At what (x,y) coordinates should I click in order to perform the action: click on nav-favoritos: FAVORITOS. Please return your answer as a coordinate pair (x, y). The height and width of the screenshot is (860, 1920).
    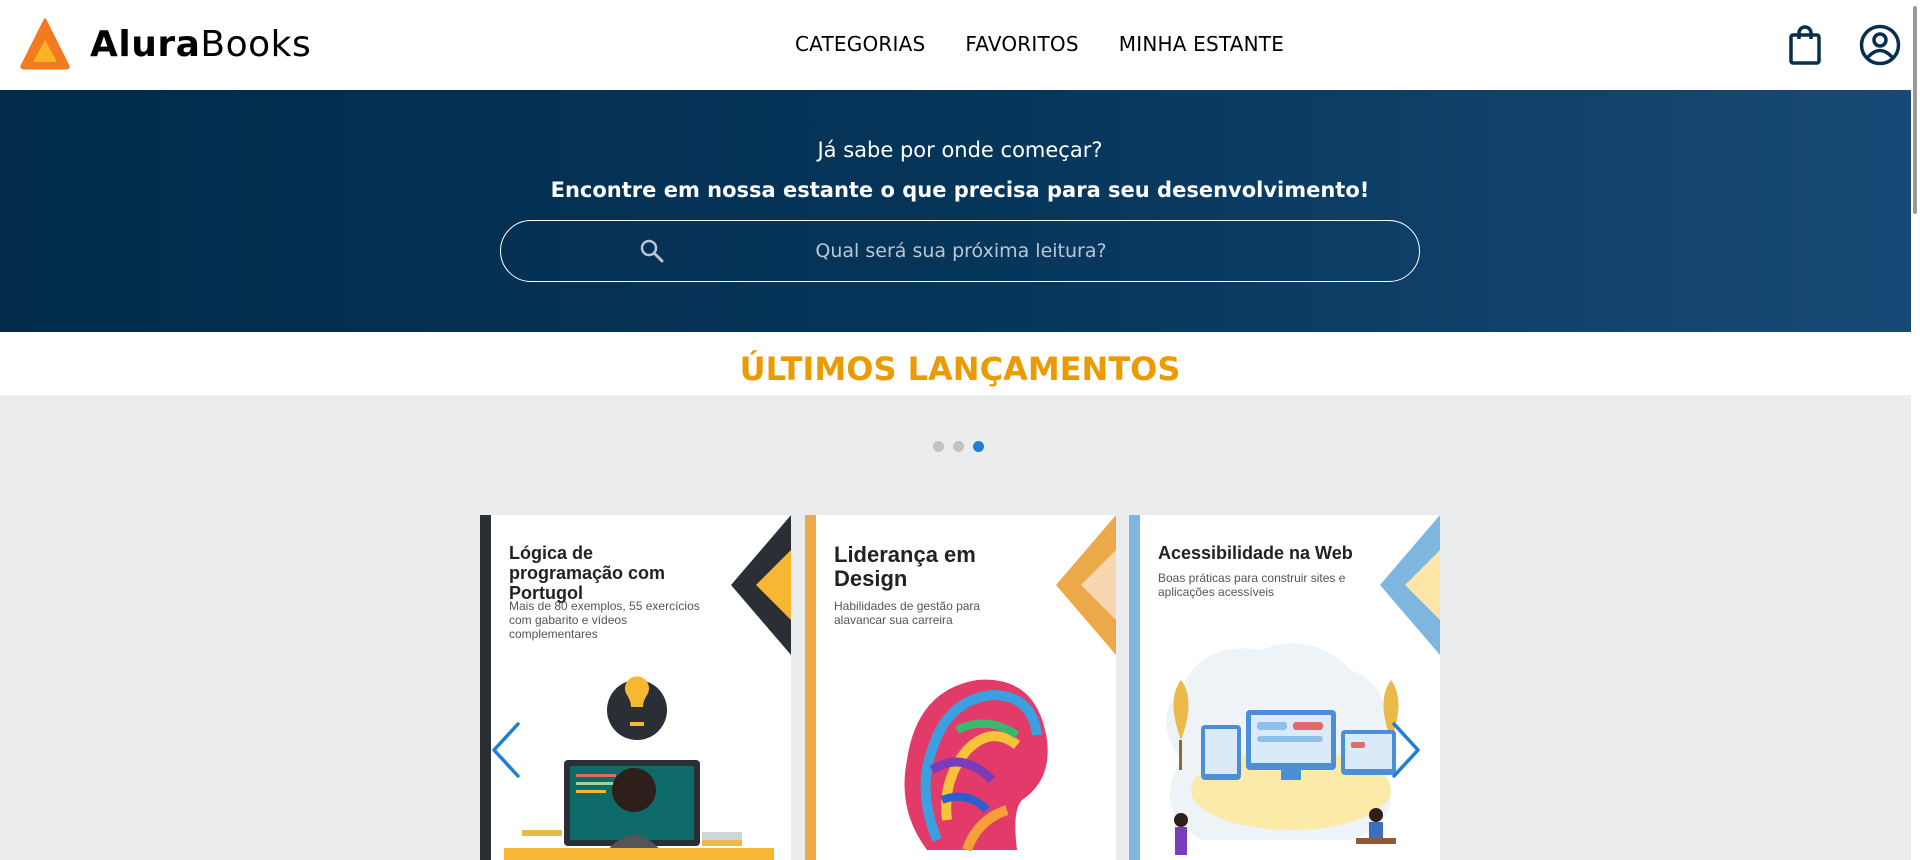
    Looking at the image, I should click on (1021, 44).